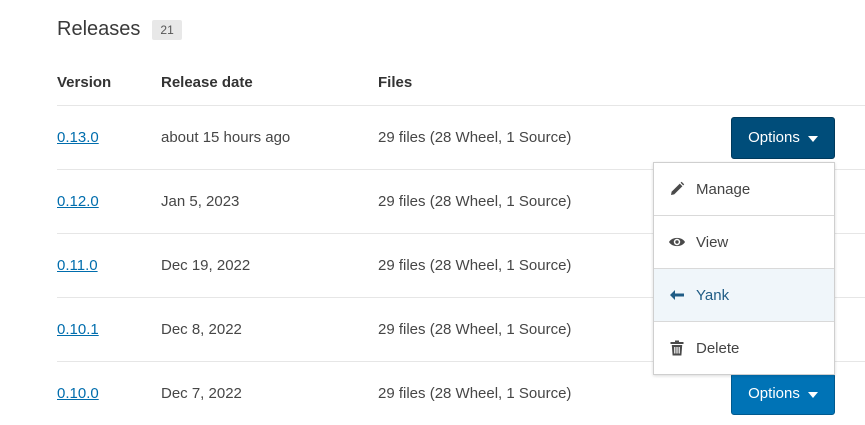  Describe the element at coordinates (712, 242) in the screenshot. I see `menu-item-label: View` at that location.